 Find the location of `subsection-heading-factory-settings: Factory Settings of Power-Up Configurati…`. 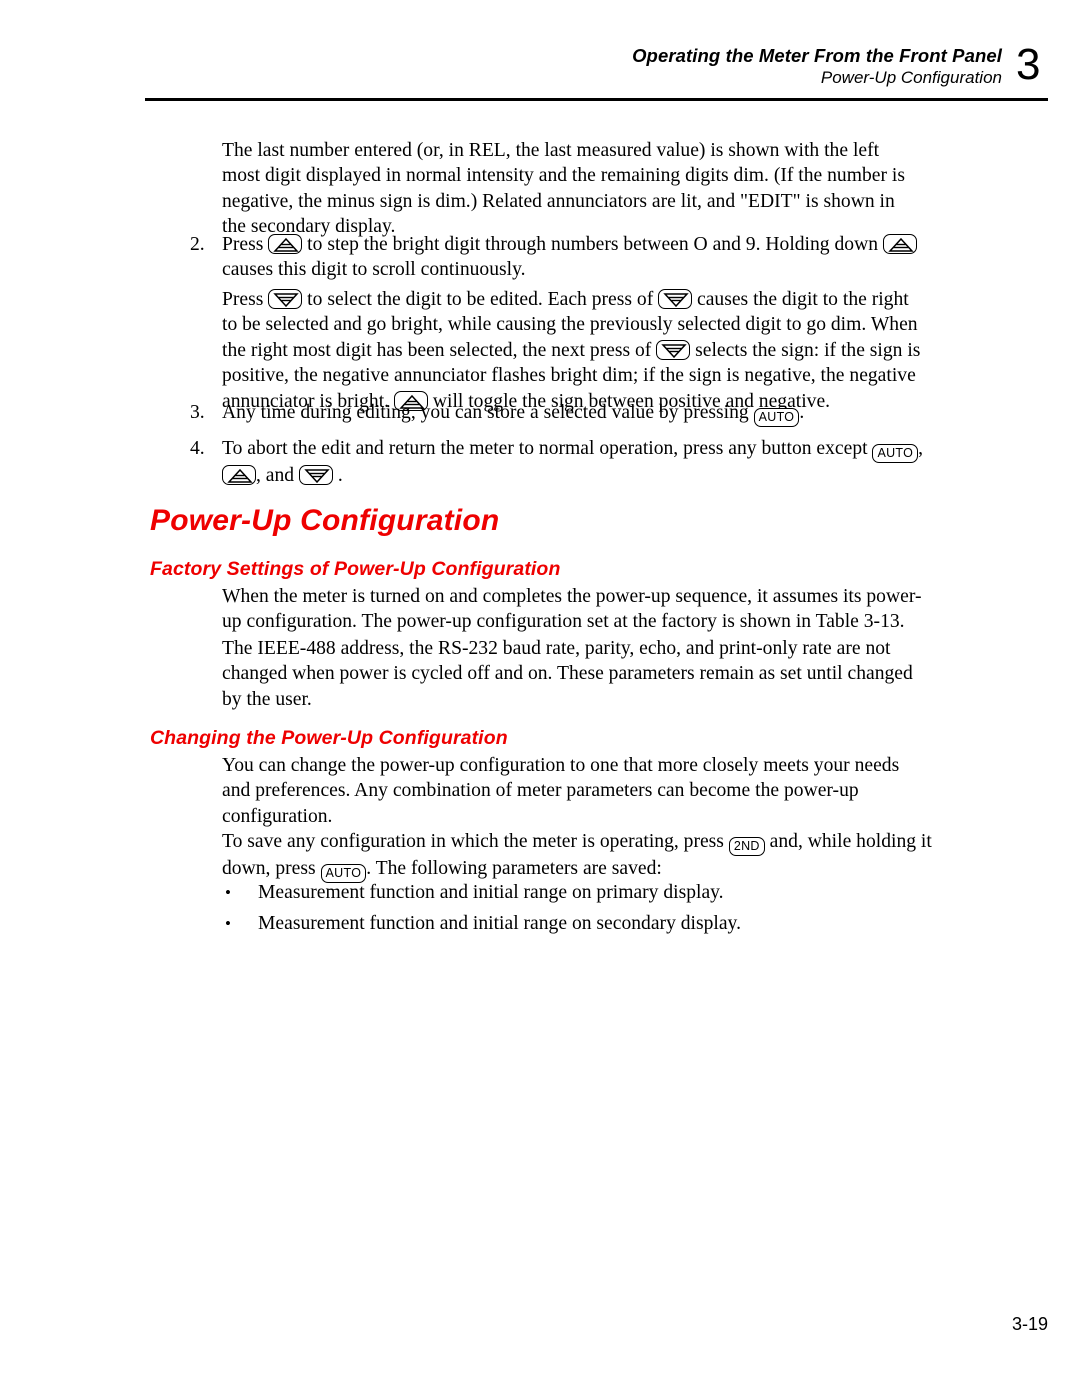

subsection-heading-factory-settings: Factory Settings of Power-Up Configurati… is located at coordinates (355, 569).